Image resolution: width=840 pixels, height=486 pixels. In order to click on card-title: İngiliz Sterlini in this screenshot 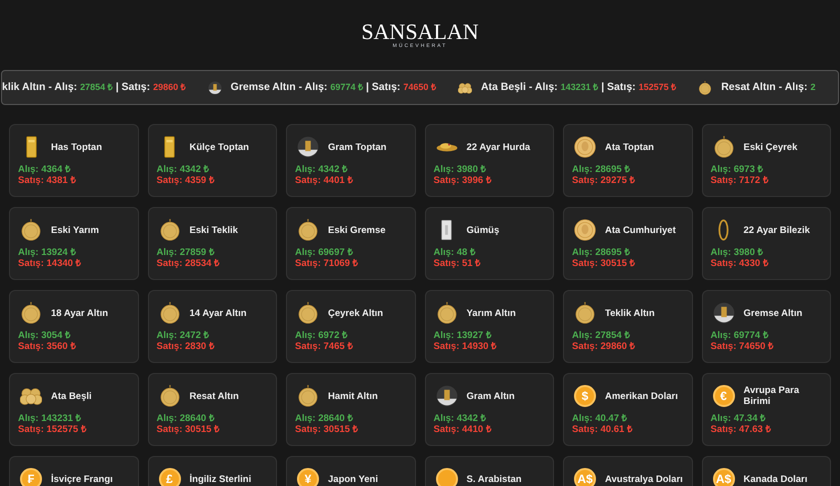, I will do `click(221, 479)`.